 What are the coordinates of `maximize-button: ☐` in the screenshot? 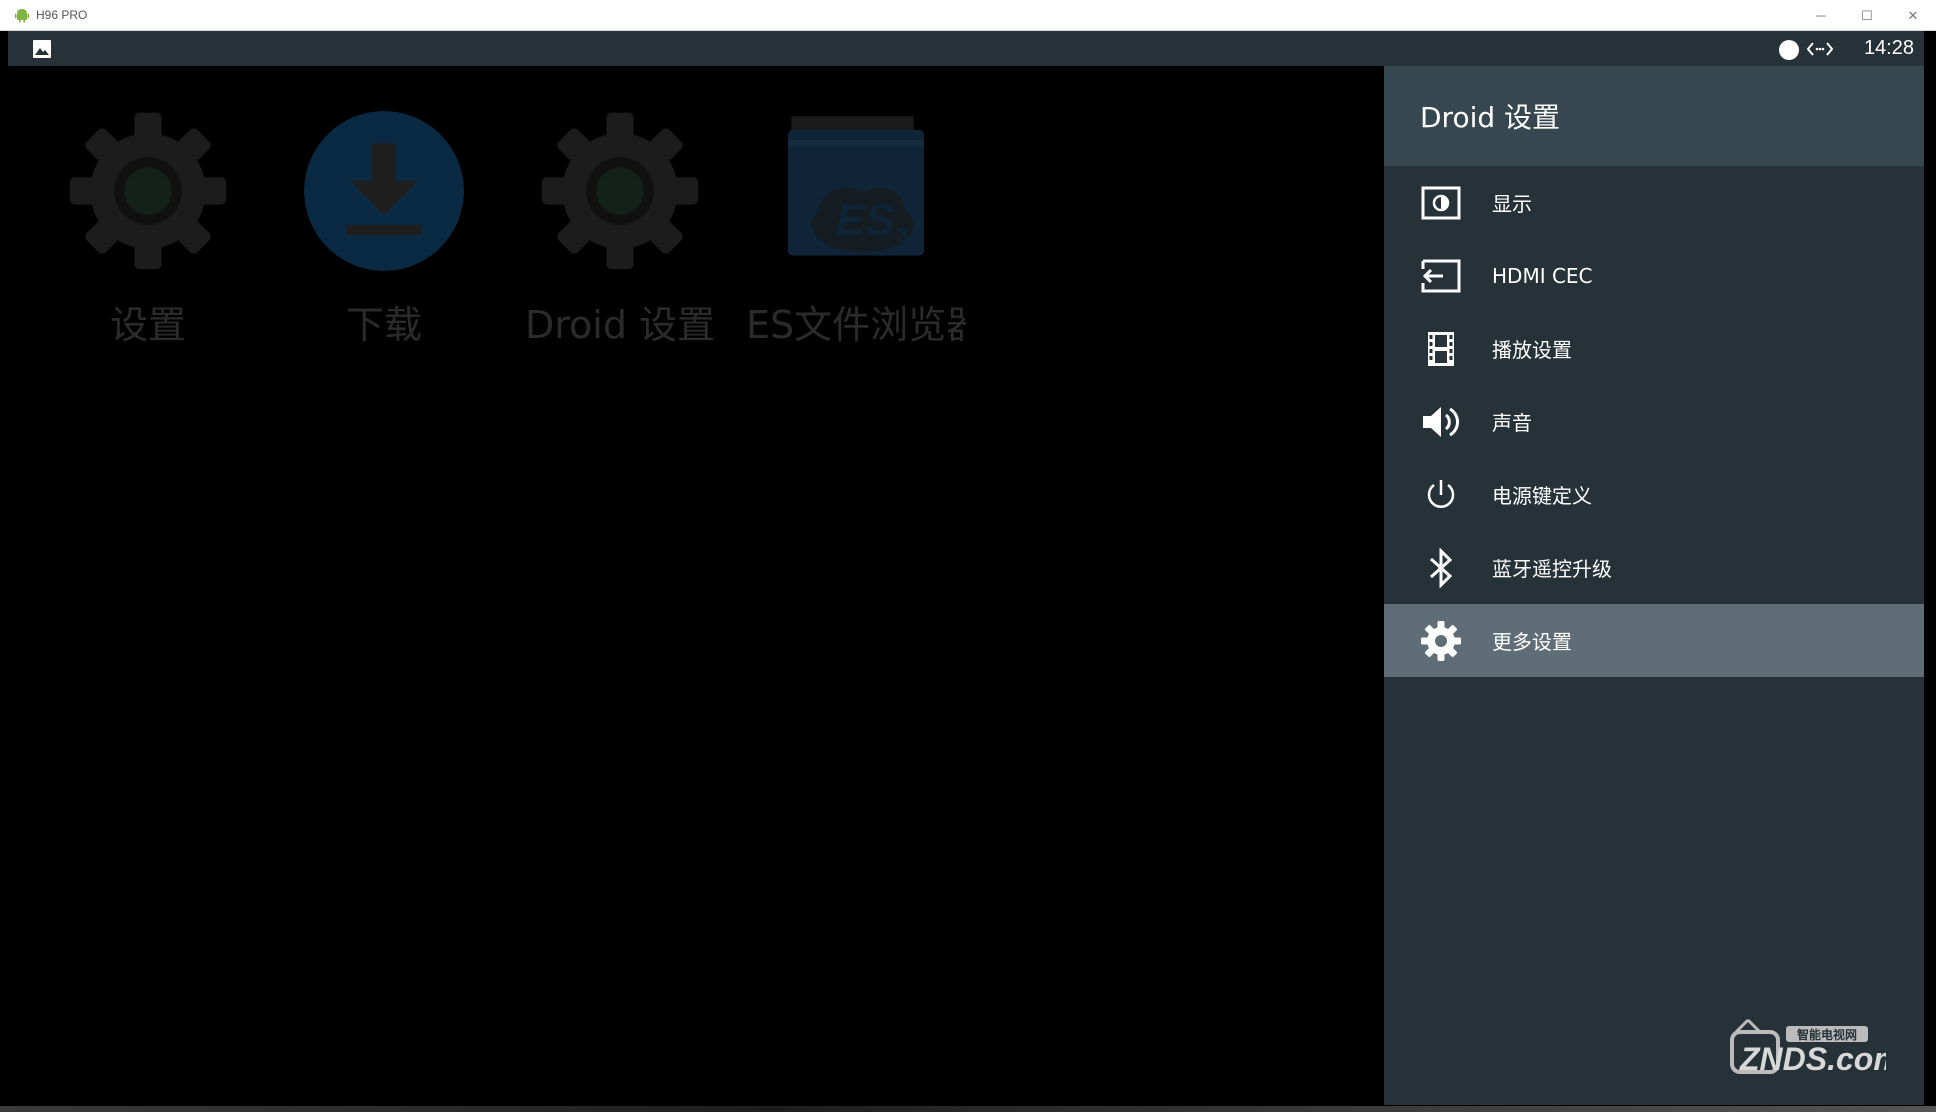 It's located at (1867, 15).